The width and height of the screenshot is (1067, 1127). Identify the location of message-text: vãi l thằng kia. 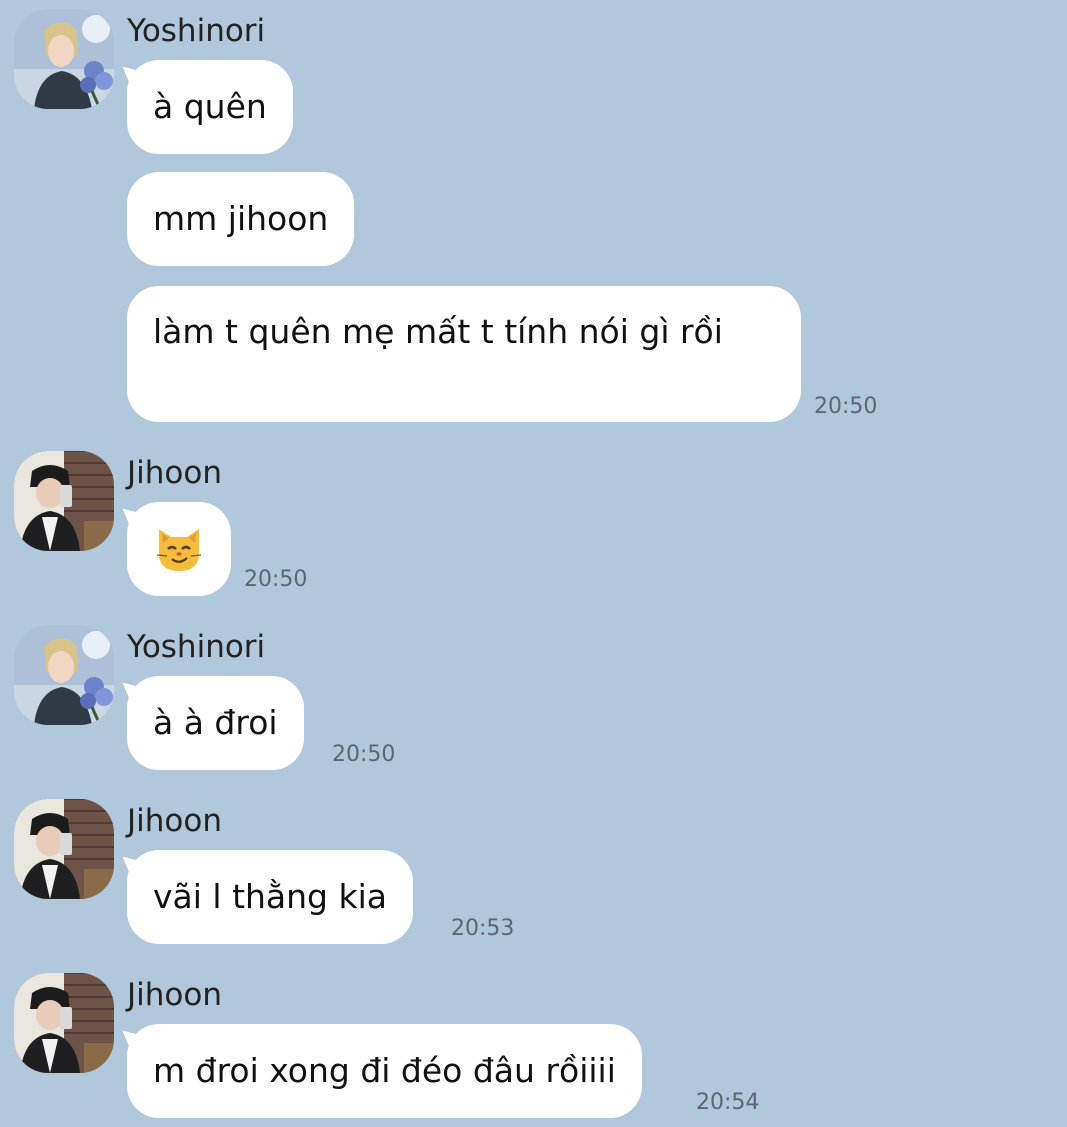
(270, 896).